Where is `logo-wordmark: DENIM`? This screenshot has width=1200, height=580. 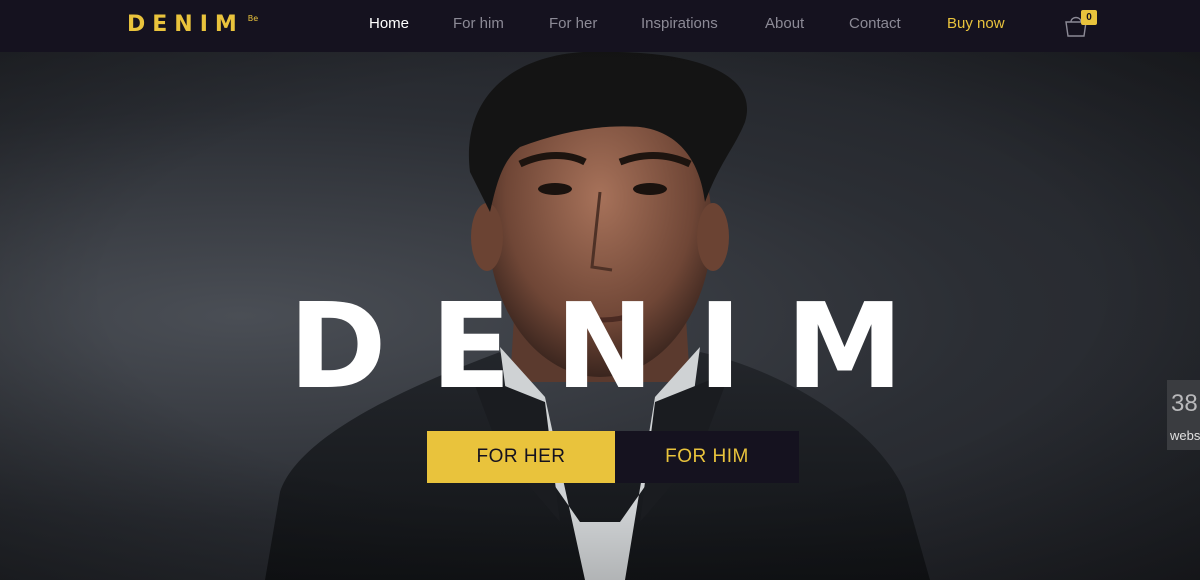
logo-wordmark: DENIM is located at coordinates (185, 24).